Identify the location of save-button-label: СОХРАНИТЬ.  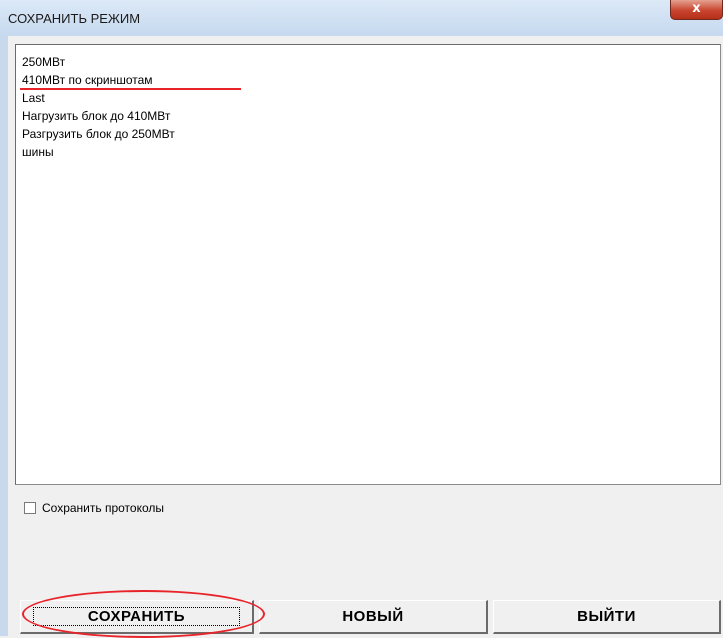
(136, 616).